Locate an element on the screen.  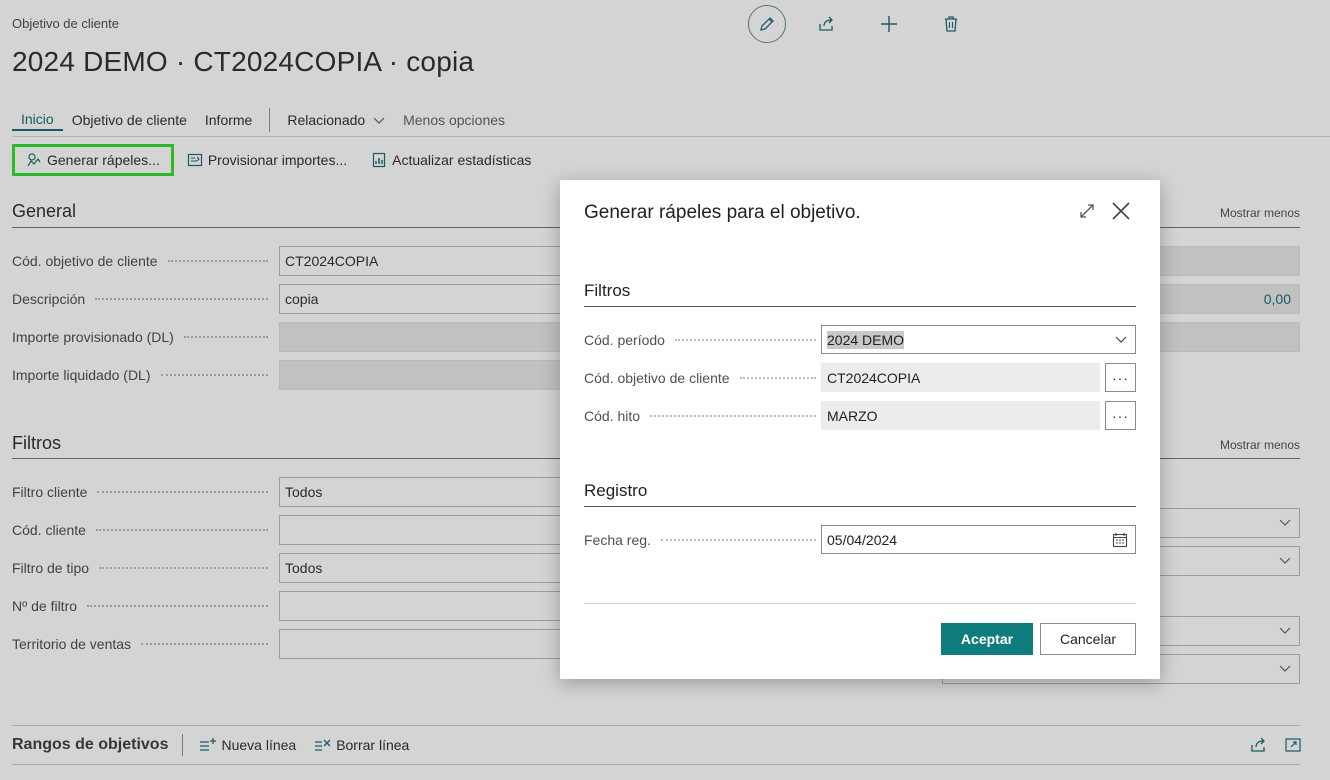
milestone-label: Cód. hito is located at coordinates (700, 416).